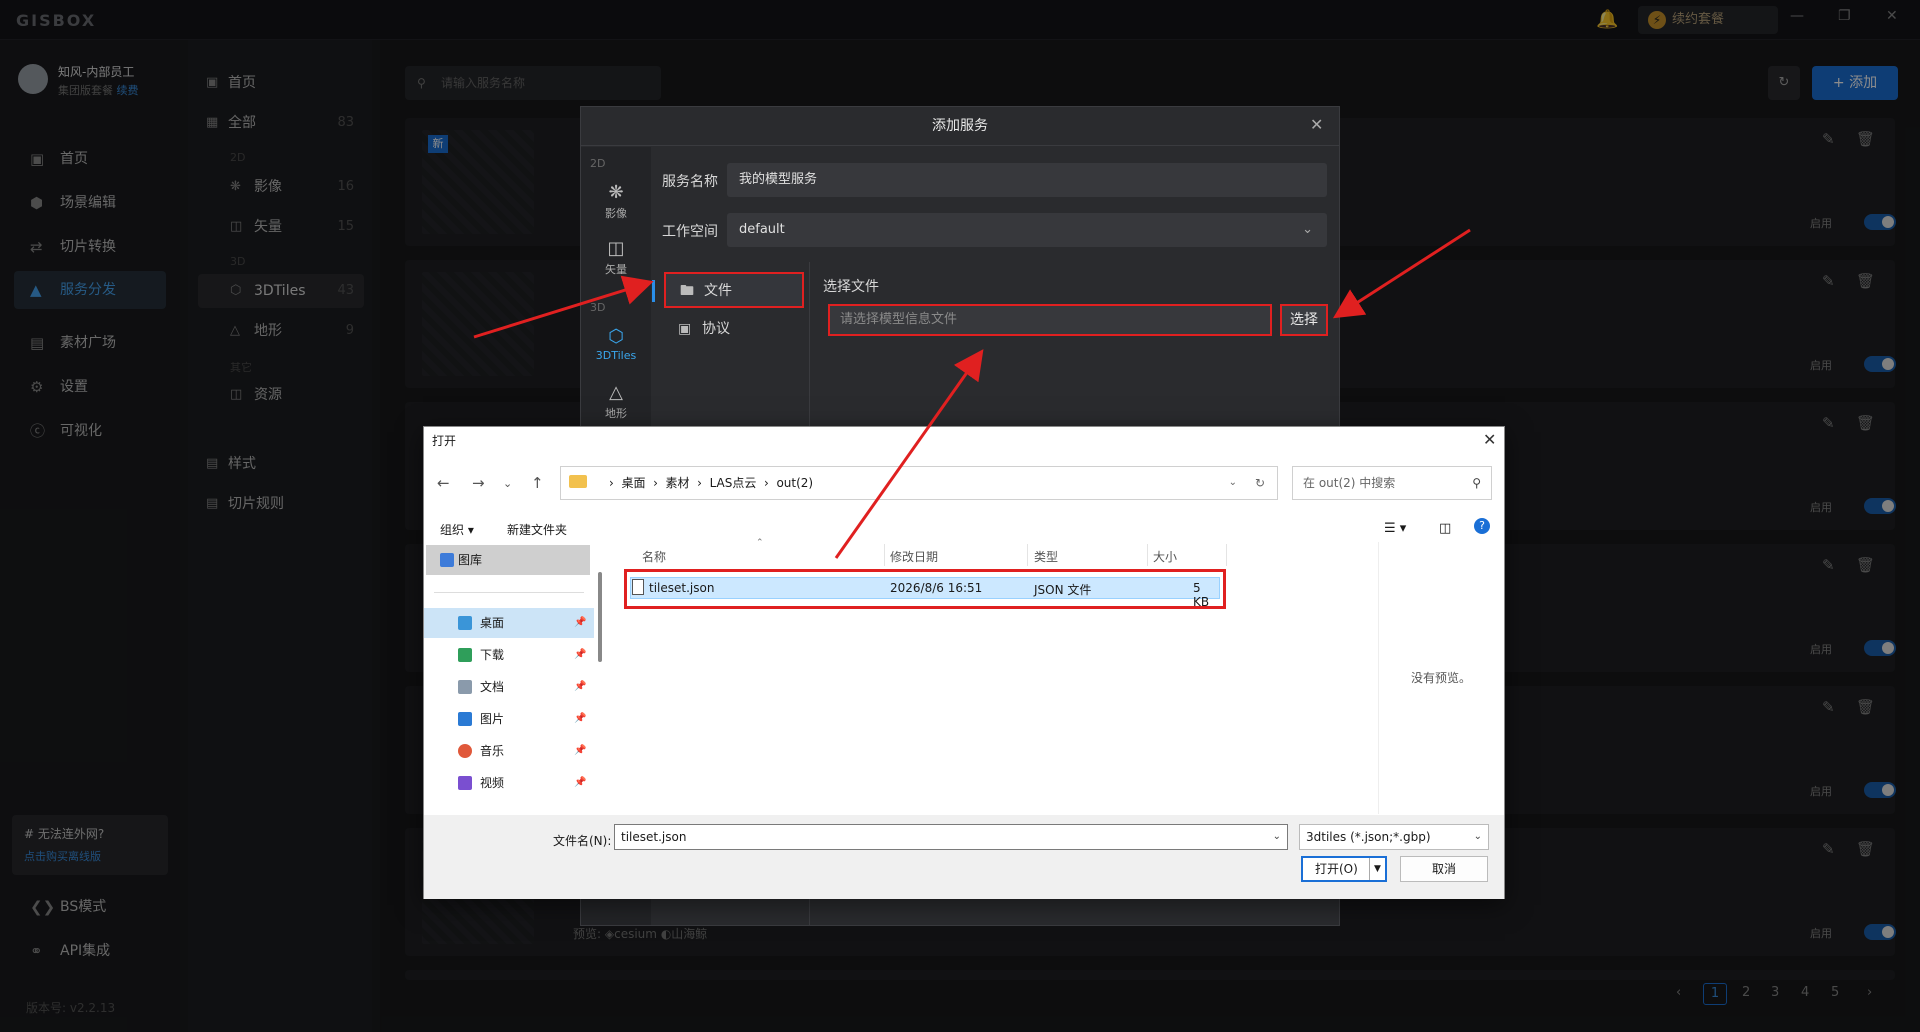  Describe the element at coordinates (444, 441) in the screenshot. I see `open-dialog-title: 打开` at that location.